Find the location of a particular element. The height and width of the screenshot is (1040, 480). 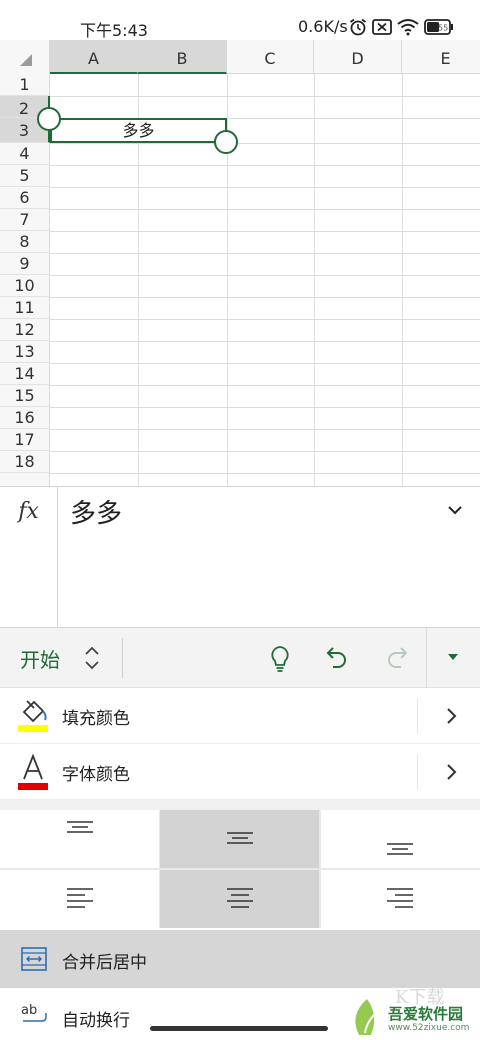

font-color-a-icon is located at coordinates (33, 771).